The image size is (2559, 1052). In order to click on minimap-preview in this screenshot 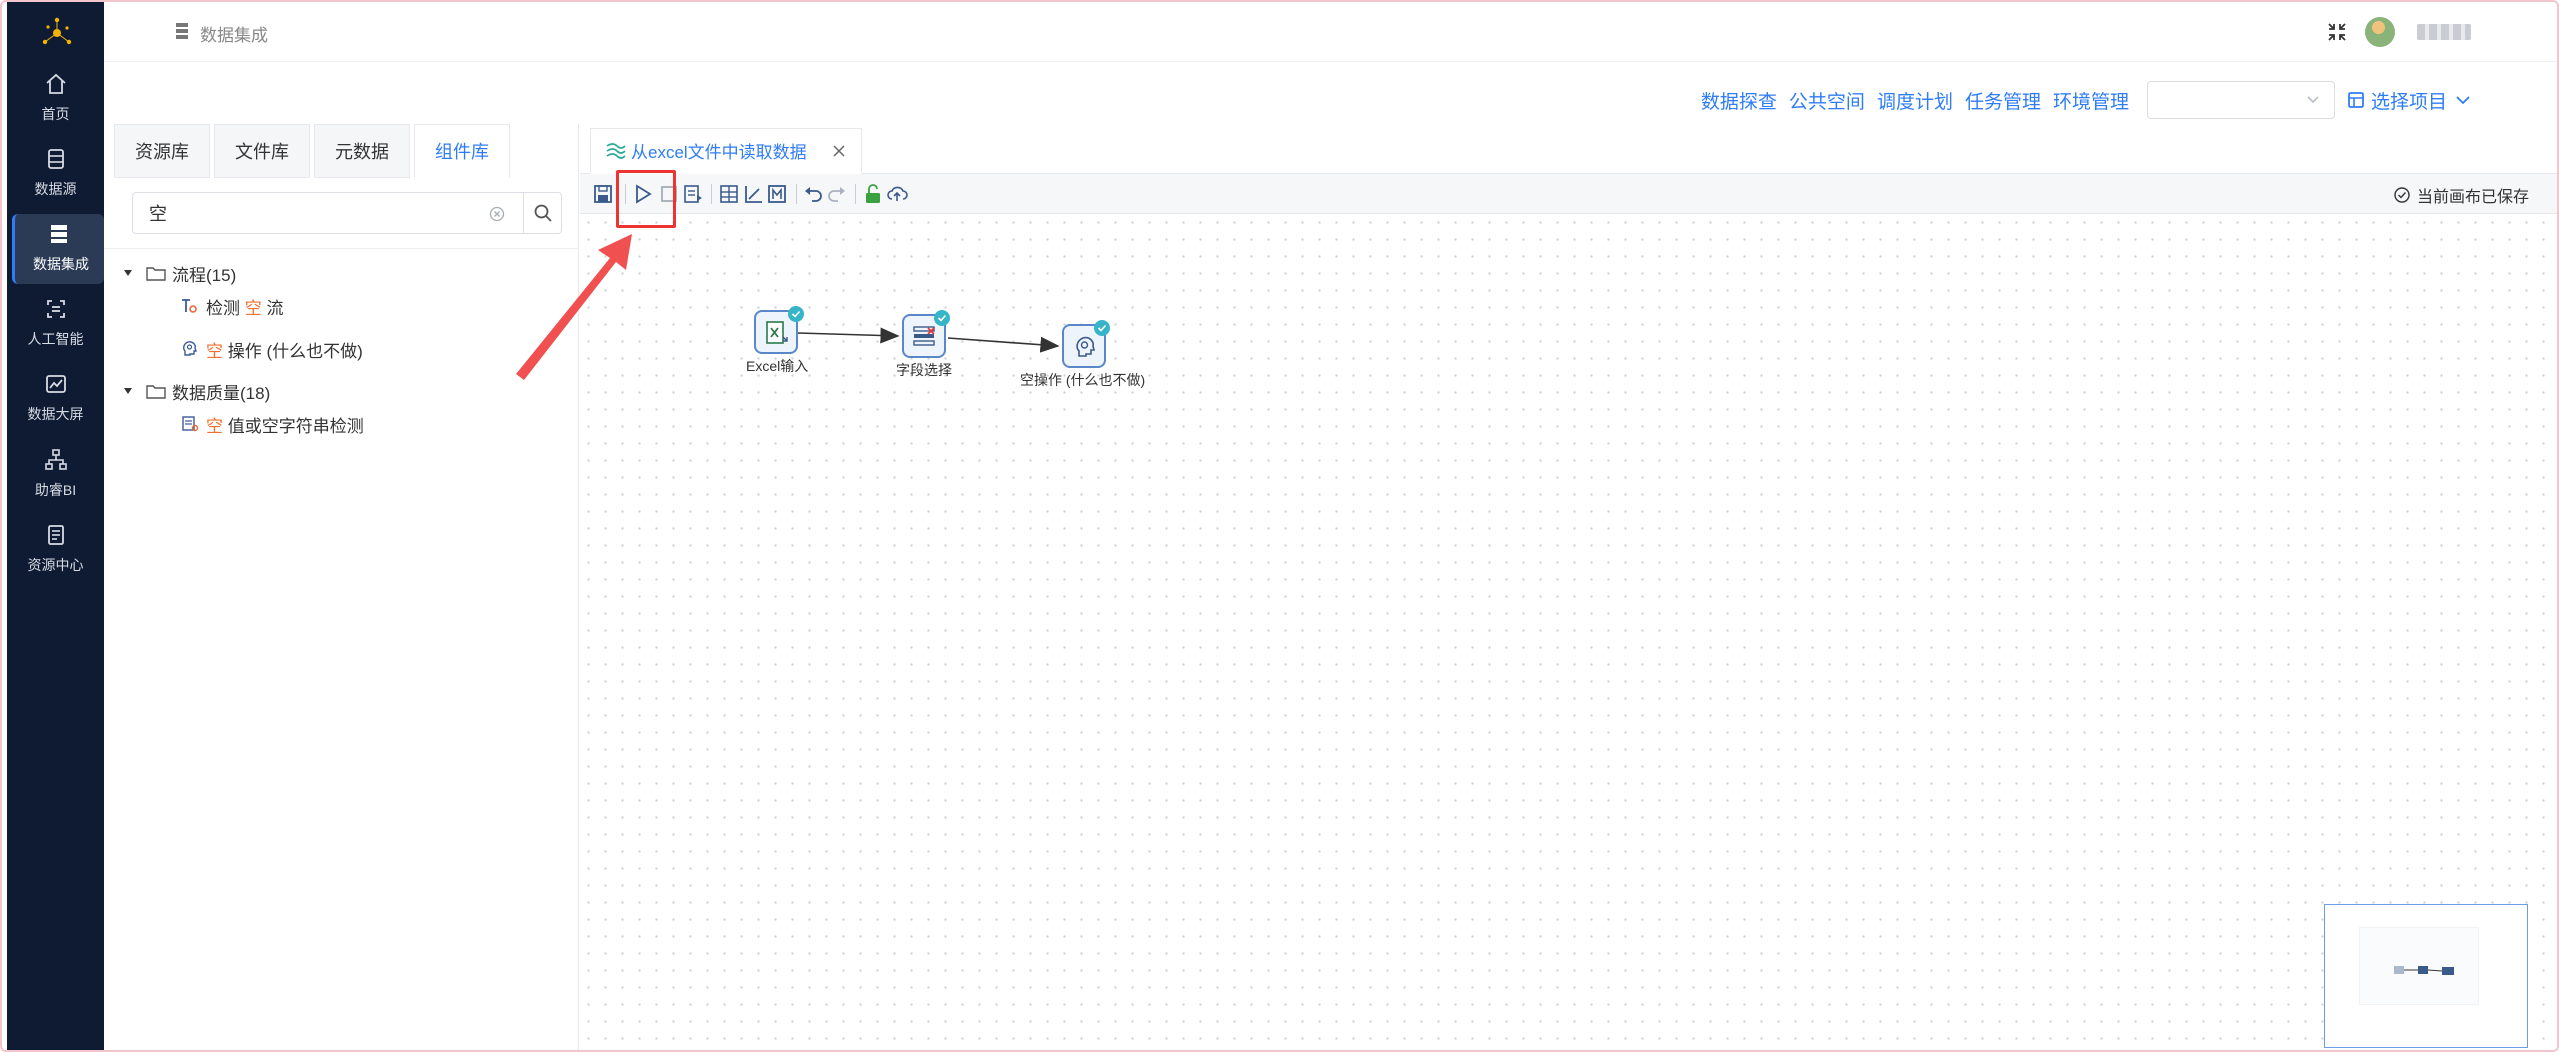, I will do `click(2424, 970)`.